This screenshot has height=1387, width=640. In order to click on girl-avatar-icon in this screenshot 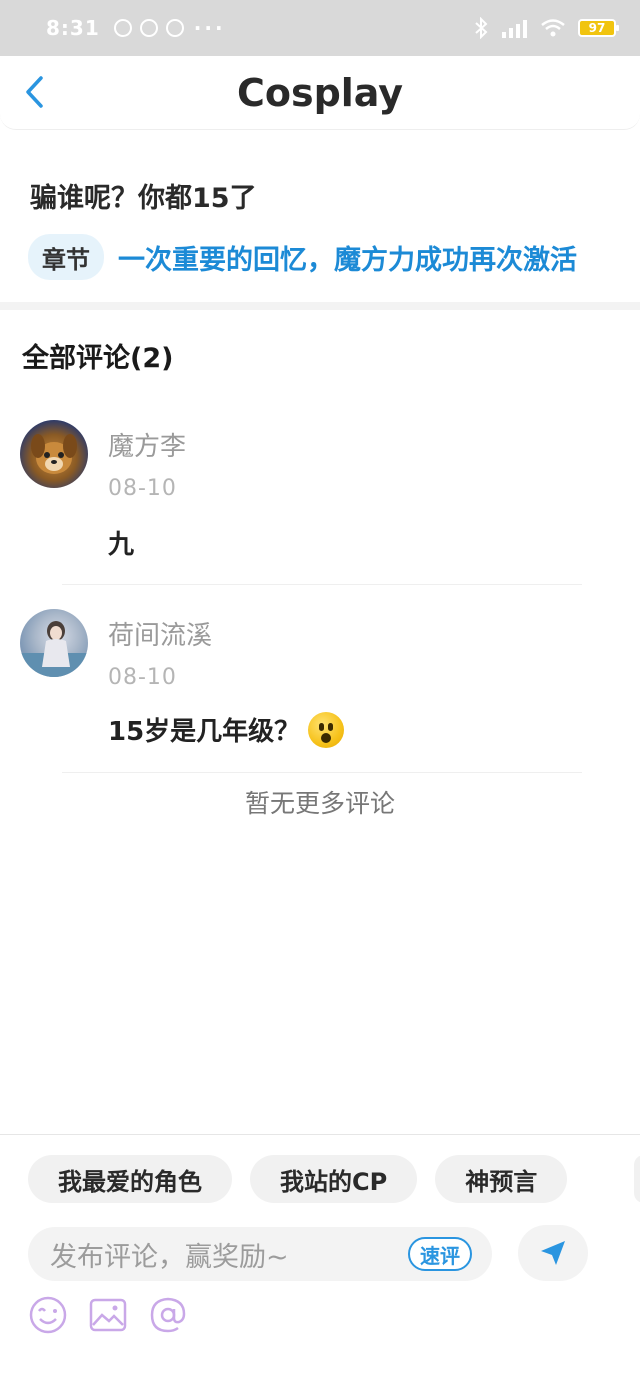, I will do `click(54, 649)`.